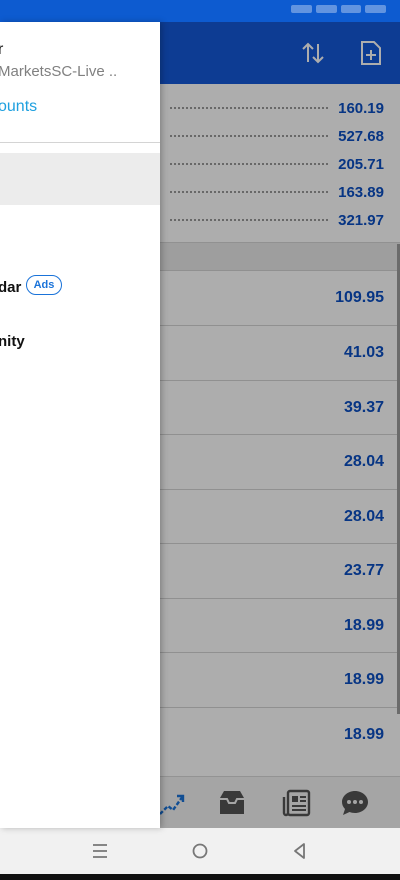 The image size is (400, 880). What do you see at coordinates (18, 107) in the screenshot?
I see `manage-accounts-link: ounts` at bounding box center [18, 107].